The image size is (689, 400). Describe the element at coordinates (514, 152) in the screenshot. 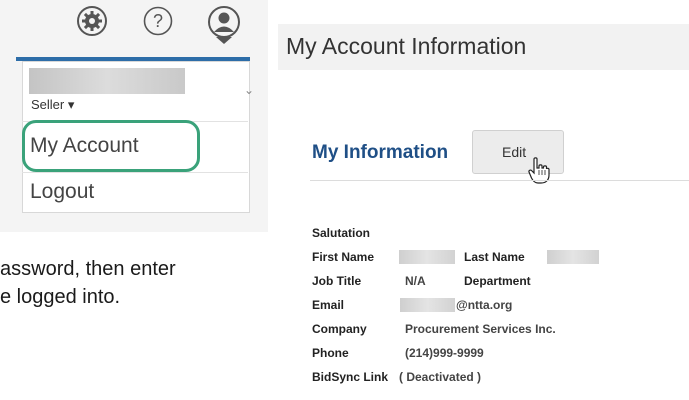

I see `edit-button-label: Edit` at that location.